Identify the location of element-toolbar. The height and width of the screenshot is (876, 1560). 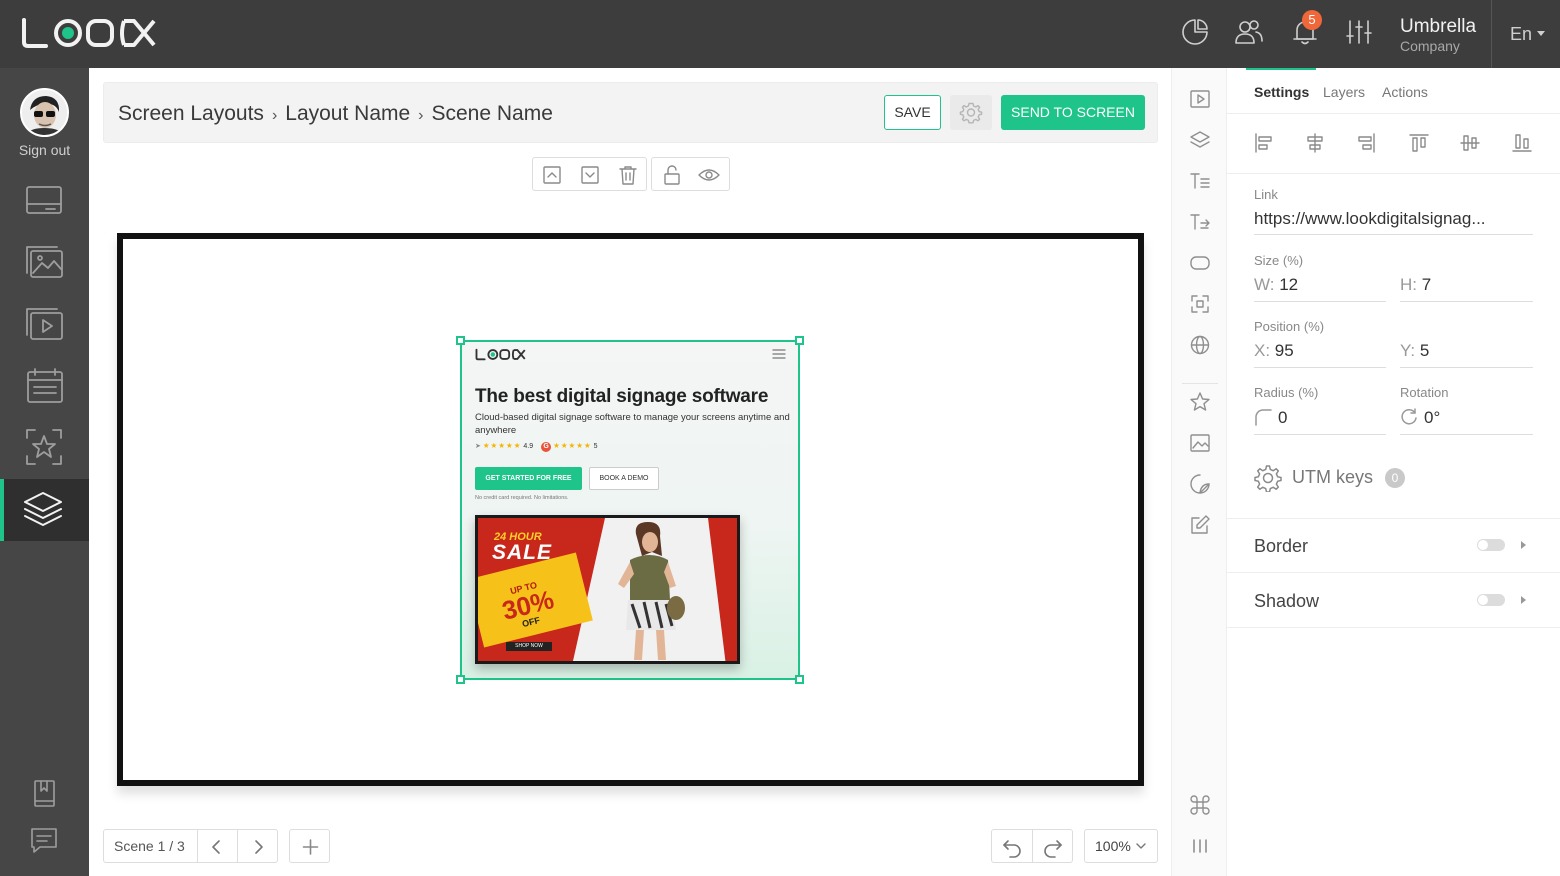
(589, 174).